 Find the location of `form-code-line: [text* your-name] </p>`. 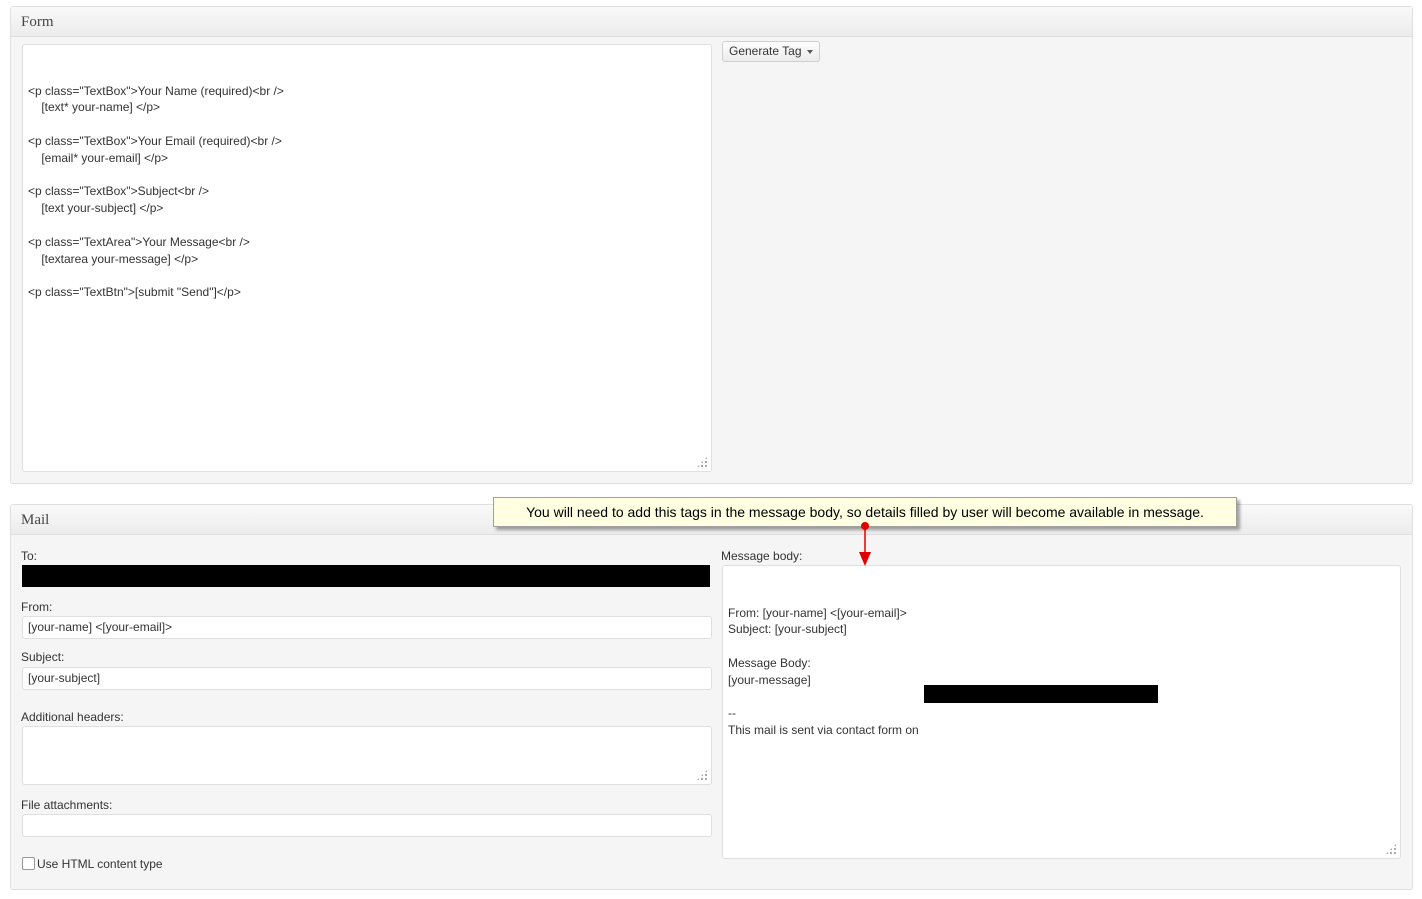

form-code-line: [text* your-name] </p> is located at coordinates (94, 107).